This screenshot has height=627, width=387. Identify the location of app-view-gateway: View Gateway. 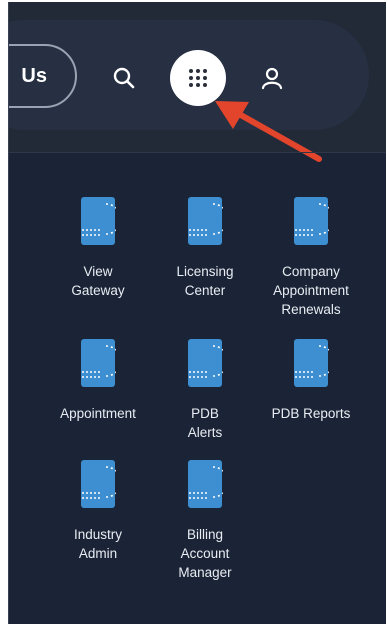
(98, 248).